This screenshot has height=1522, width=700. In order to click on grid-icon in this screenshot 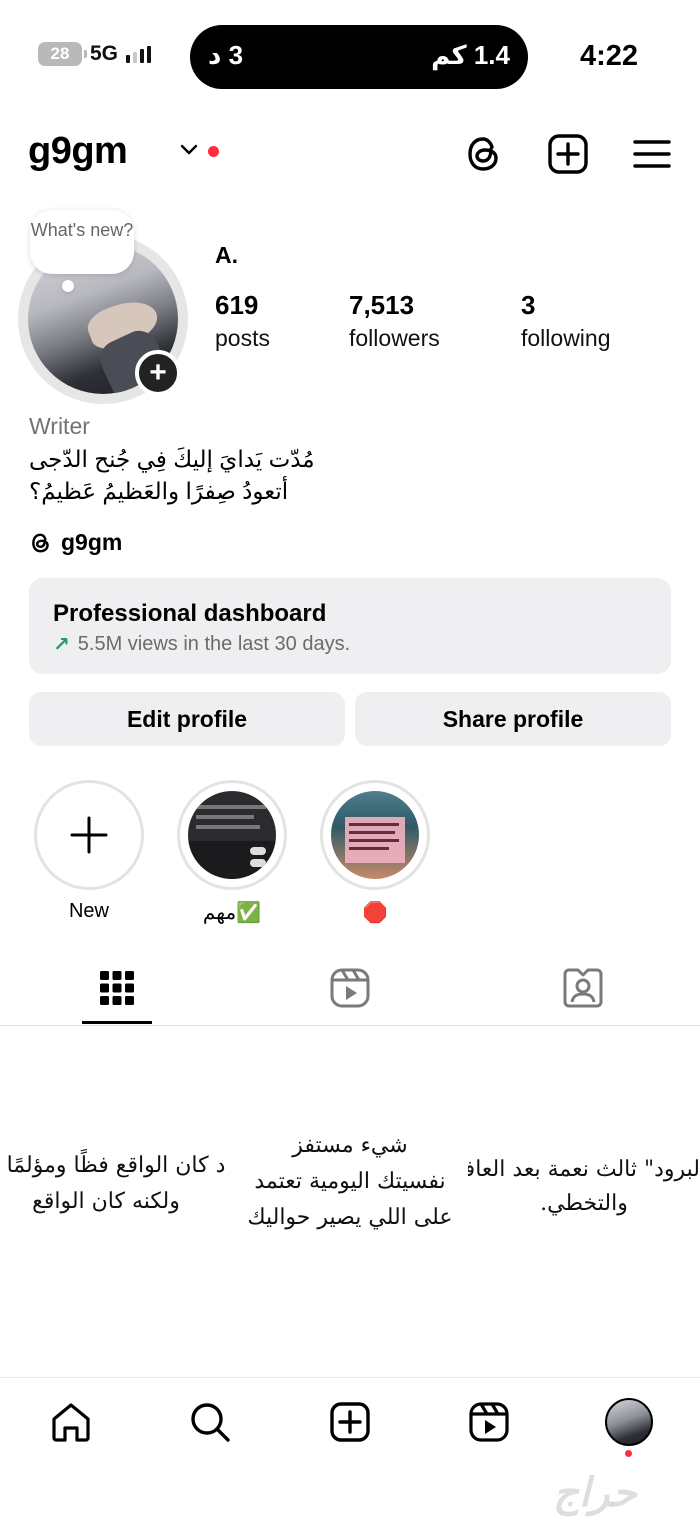, I will do `click(117, 988)`.